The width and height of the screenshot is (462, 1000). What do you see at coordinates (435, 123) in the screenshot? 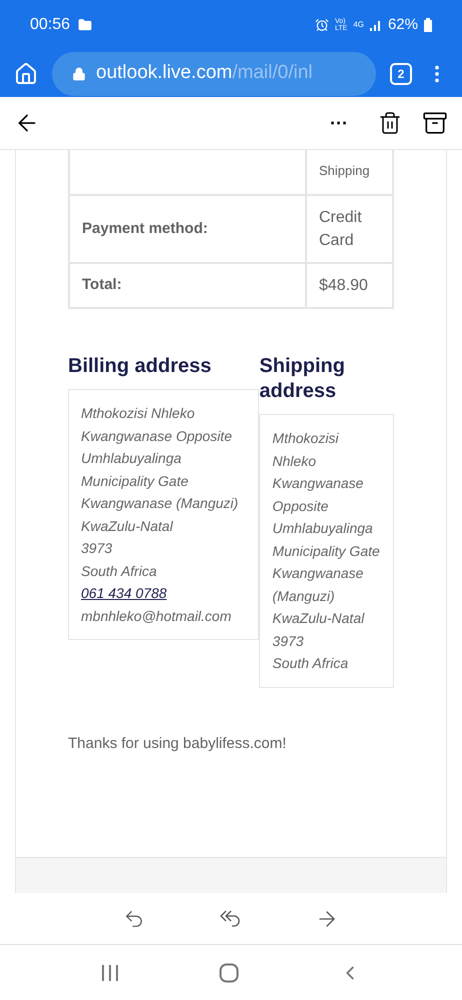
I see `archive-icon` at bounding box center [435, 123].